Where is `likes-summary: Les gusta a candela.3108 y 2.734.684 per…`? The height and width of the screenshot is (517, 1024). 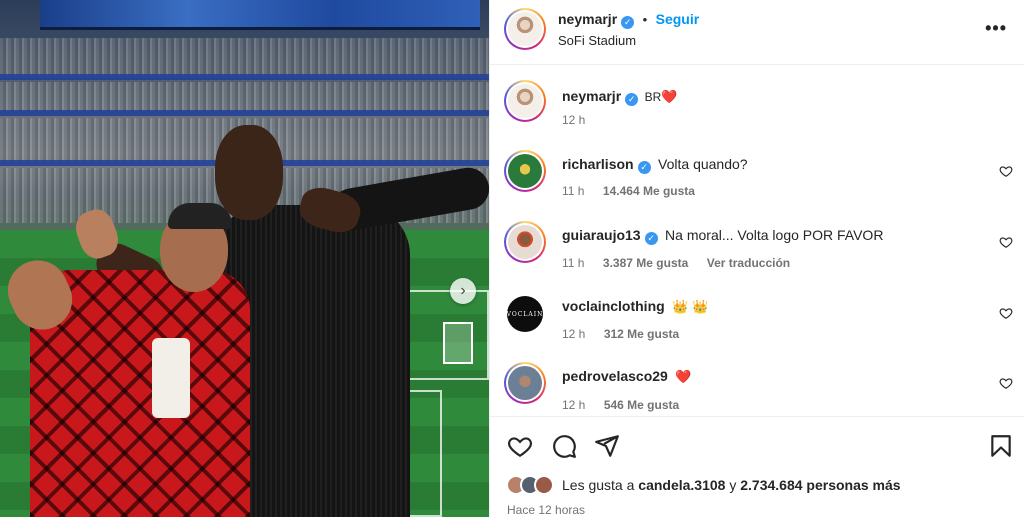 likes-summary: Les gusta a candela.3108 y 2.734.684 per… is located at coordinates (731, 485).